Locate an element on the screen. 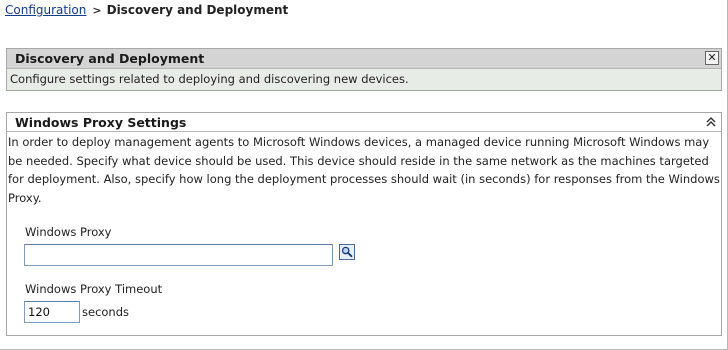 The width and height of the screenshot is (728, 350). windows-proxy-input is located at coordinates (178, 255).